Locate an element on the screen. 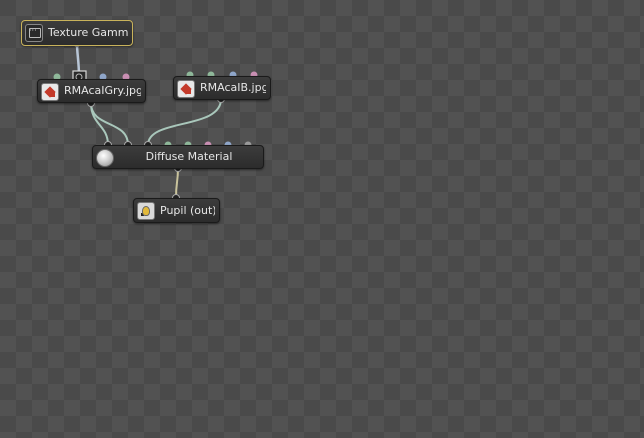 This screenshot has width=644, height=438. node-label: Texture Gamma is located at coordinates (88, 32).